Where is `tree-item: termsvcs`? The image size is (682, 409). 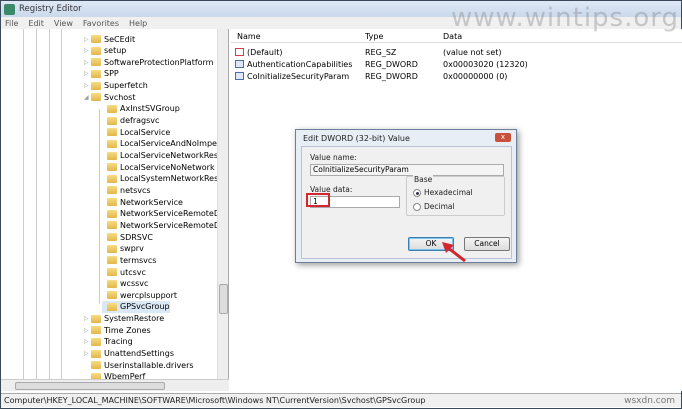 tree-item: termsvcs is located at coordinates (129, 260).